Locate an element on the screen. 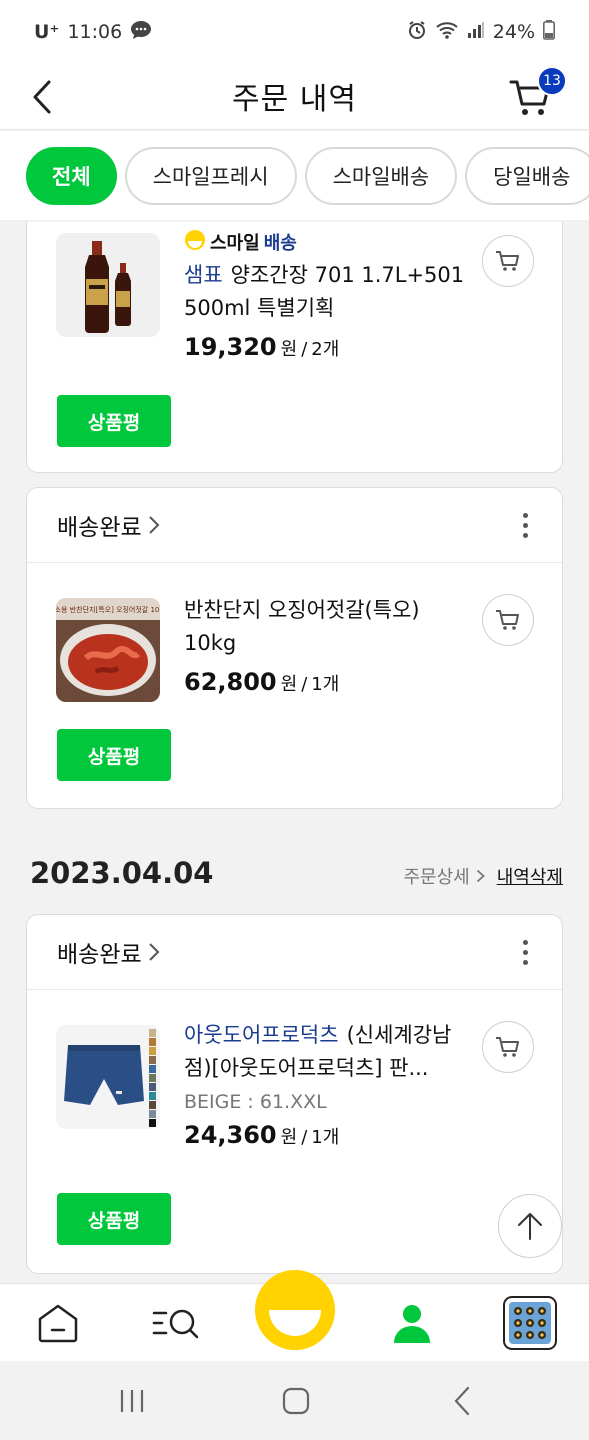 Image resolution: width=589 pixels, height=1440 pixels. price-row: 62,800 원 / 1개 is located at coordinates (329, 682).